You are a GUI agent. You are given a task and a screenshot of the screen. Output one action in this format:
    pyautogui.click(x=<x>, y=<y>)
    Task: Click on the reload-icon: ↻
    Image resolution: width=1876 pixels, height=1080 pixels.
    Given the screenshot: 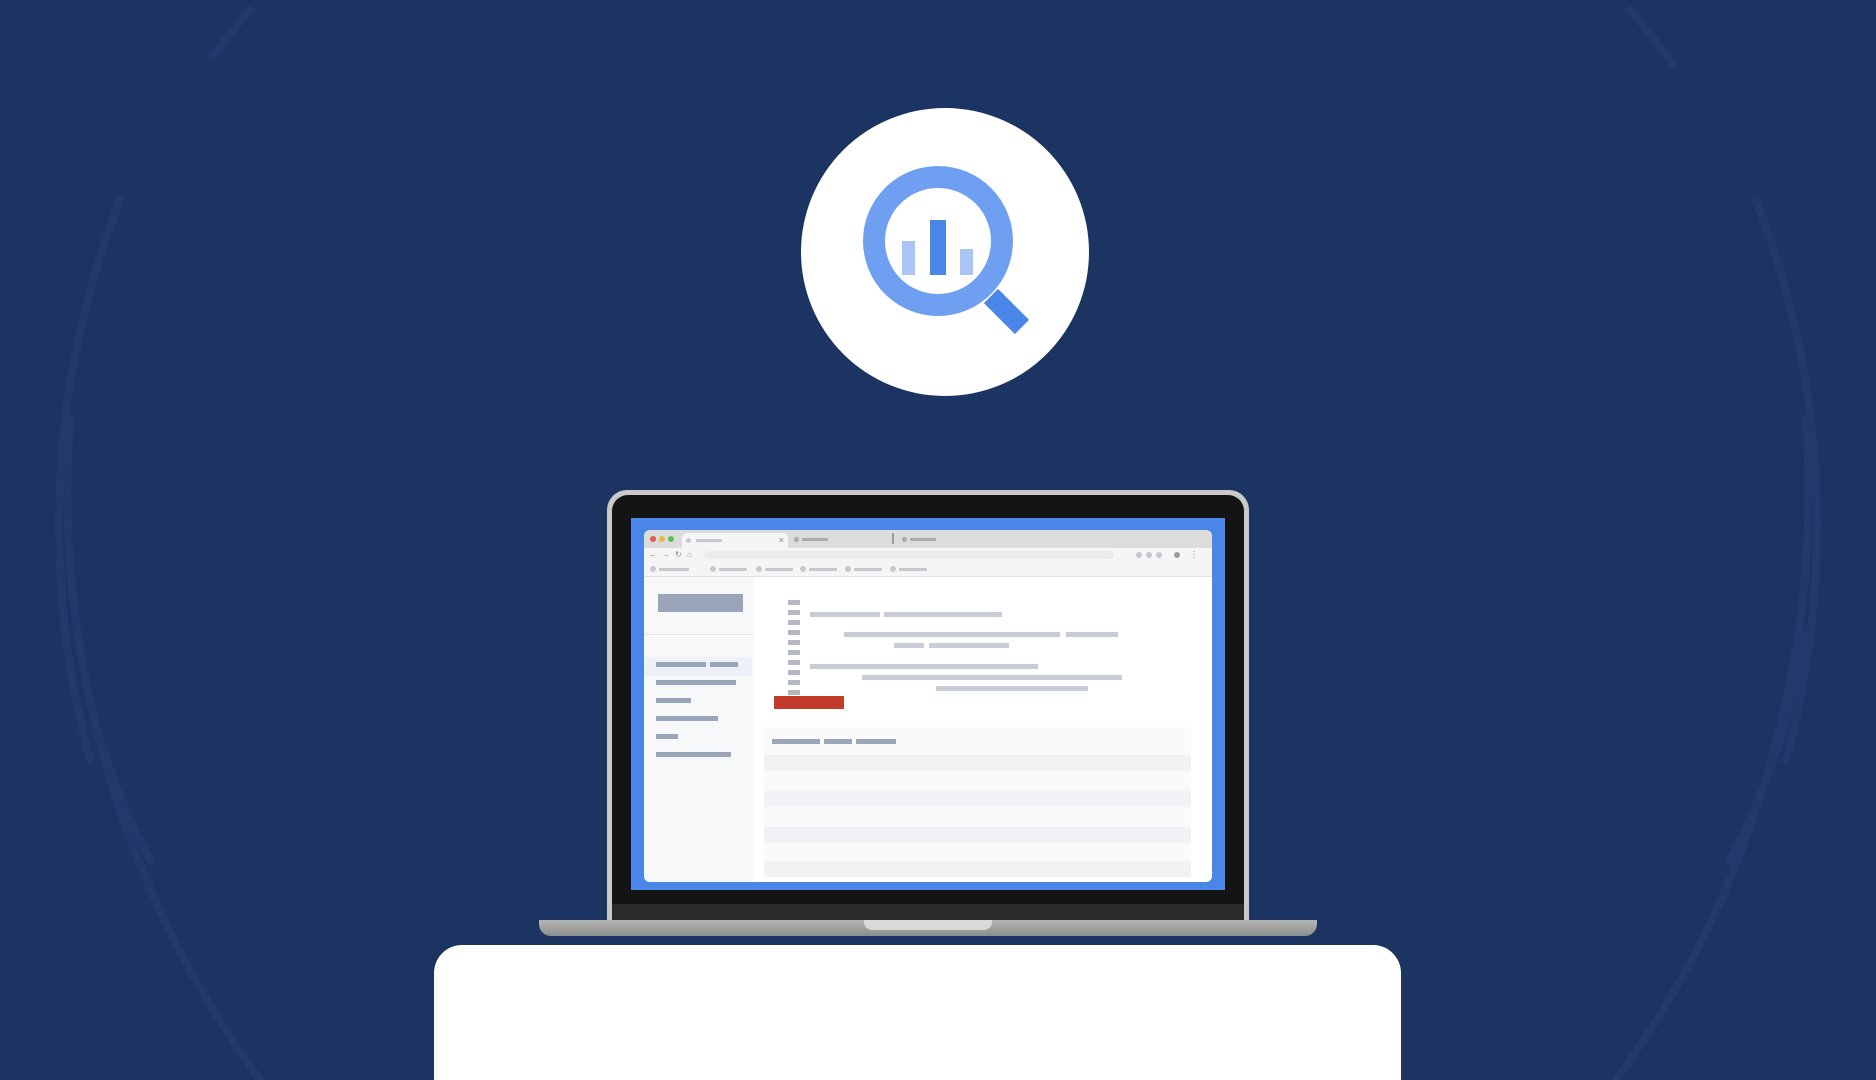 What is the action you would take?
    pyautogui.click(x=678, y=555)
    